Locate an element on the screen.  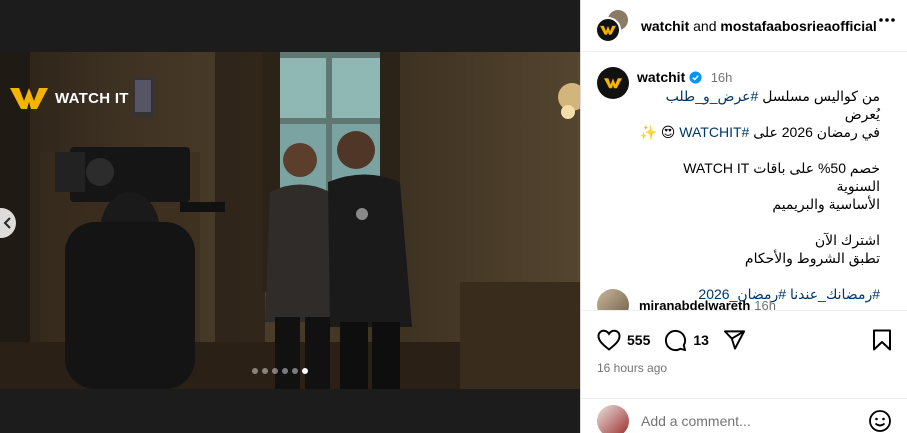
caption-text-span: من كواليس مسلسل is located at coordinates (819, 96).